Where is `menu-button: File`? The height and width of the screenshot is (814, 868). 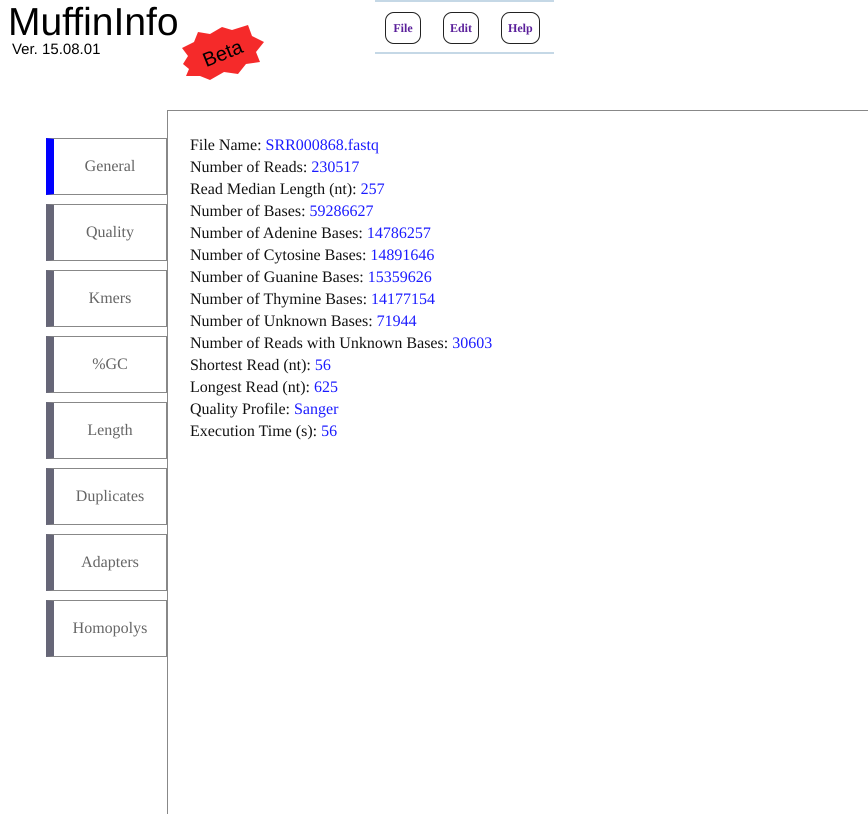 menu-button: File is located at coordinates (403, 28).